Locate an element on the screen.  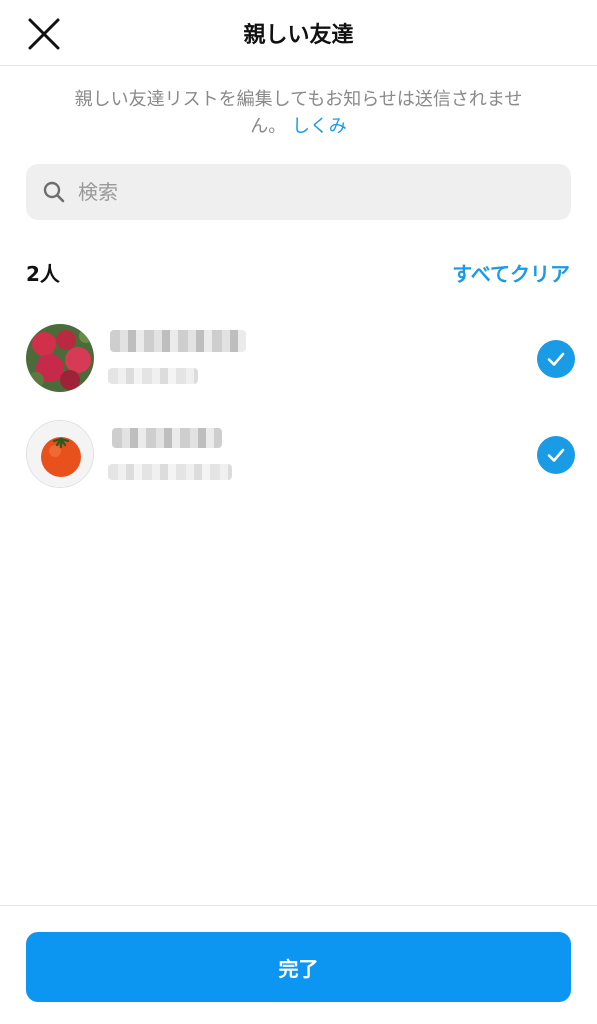
how-it-works-link: しくみ is located at coordinates (319, 126).